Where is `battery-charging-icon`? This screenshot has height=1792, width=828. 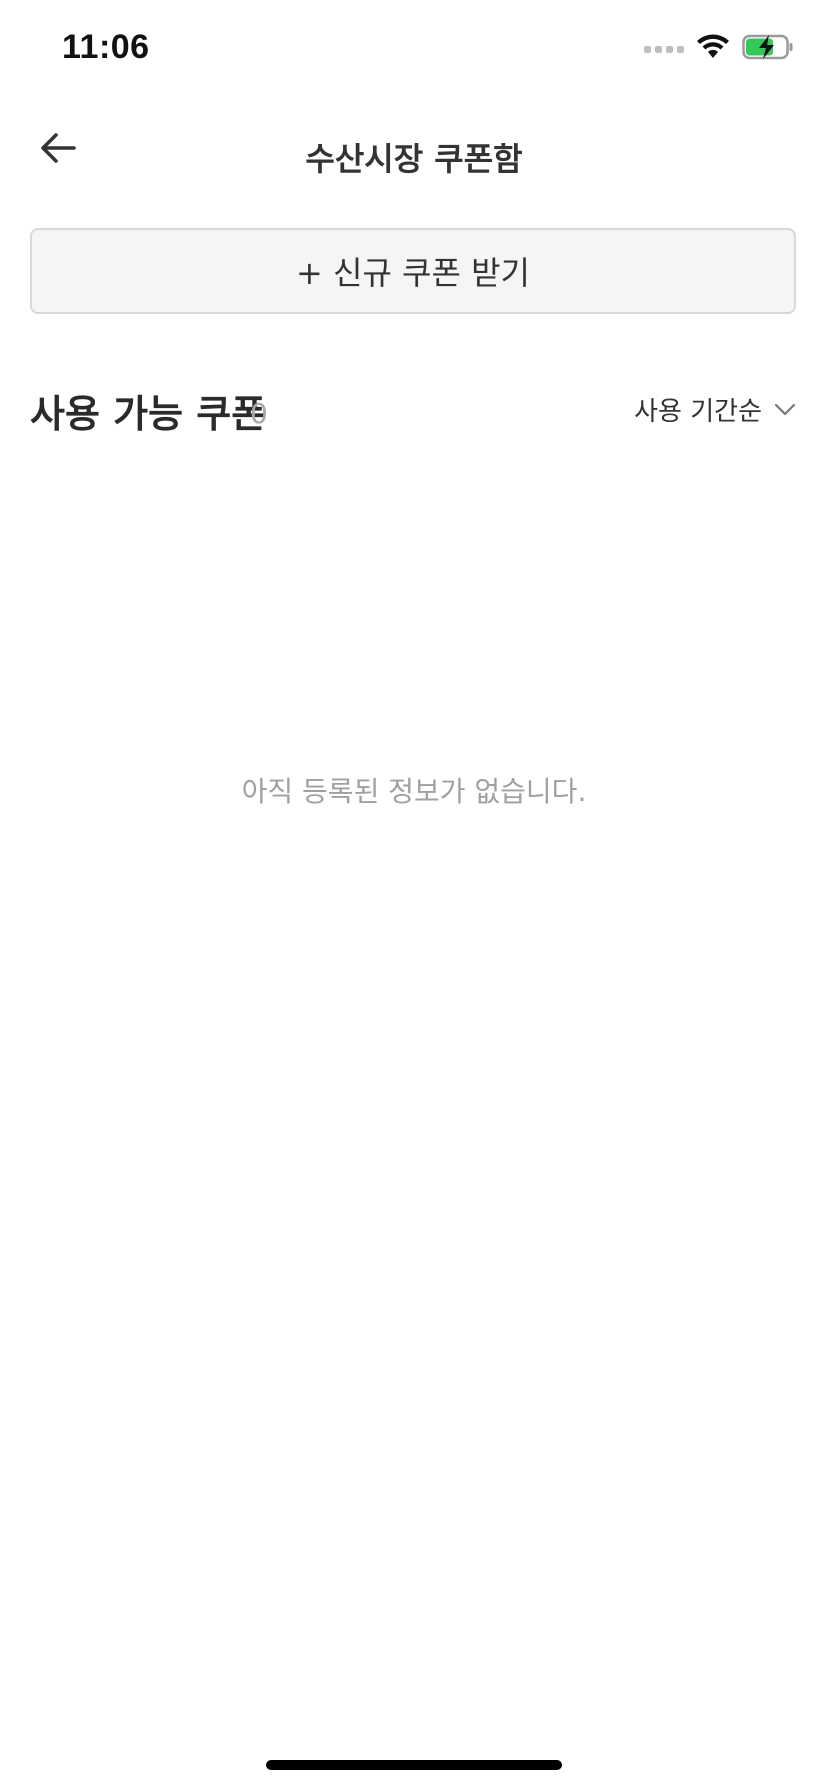
battery-charging-icon is located at coordinates (768, 49).